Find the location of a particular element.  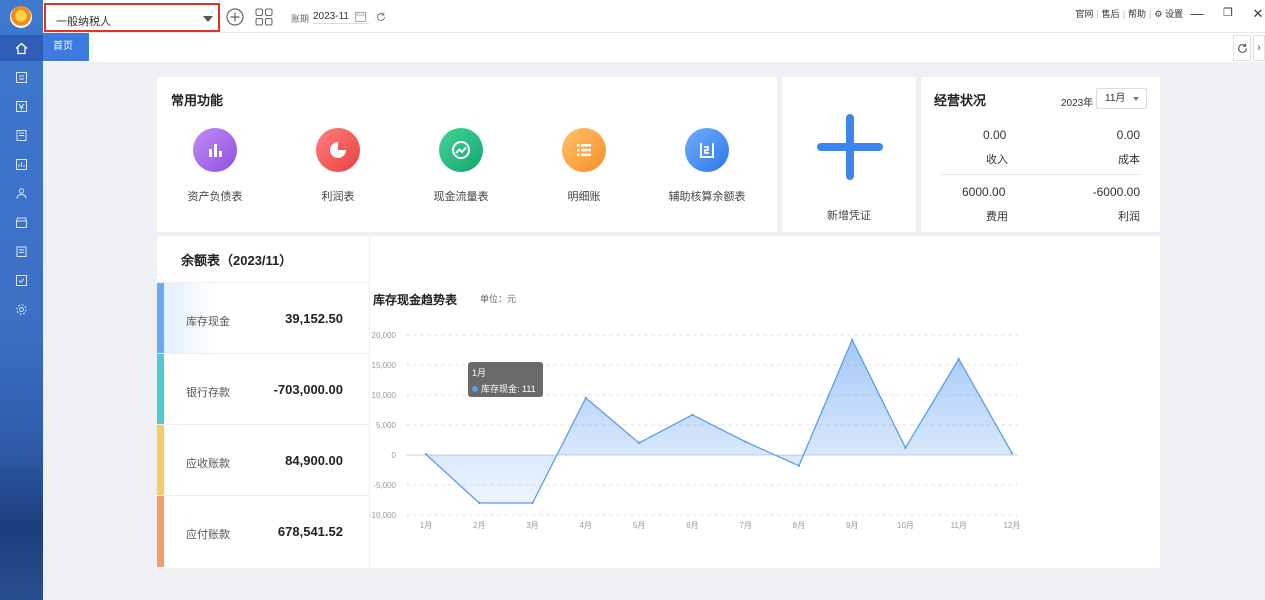

business-month-select: 11月 is located at coordinates (1121, 98).